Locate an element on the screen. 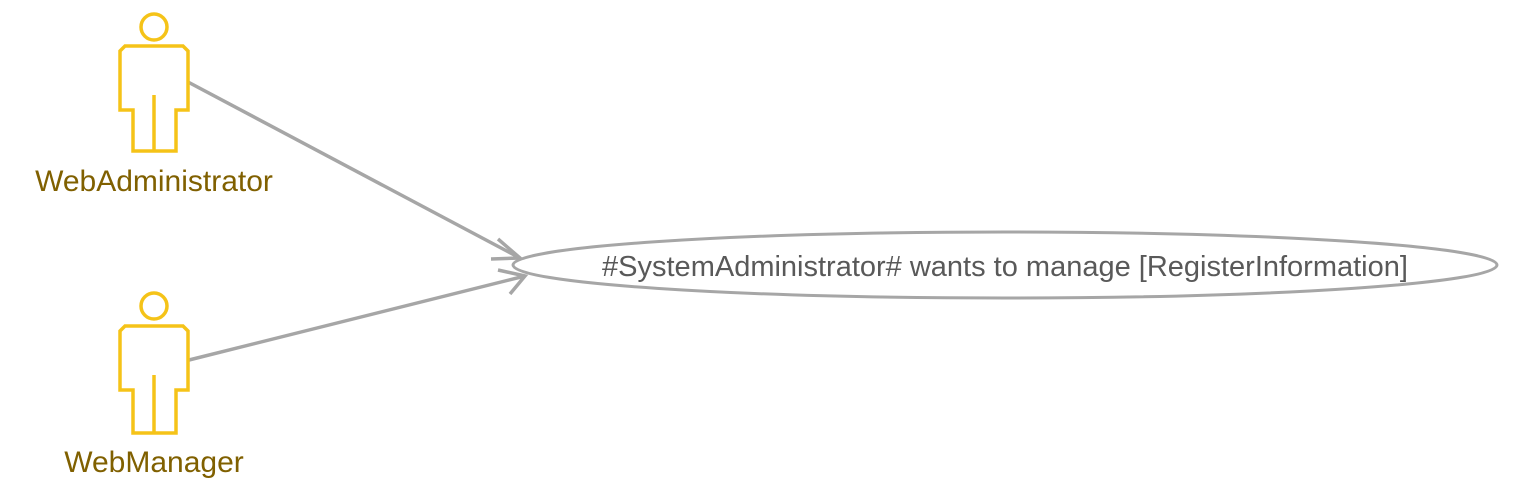 The width and height of the screenshot is (1520, 499). actor-web-administrator: WebAdministrator is located at coordinates (154, 105).